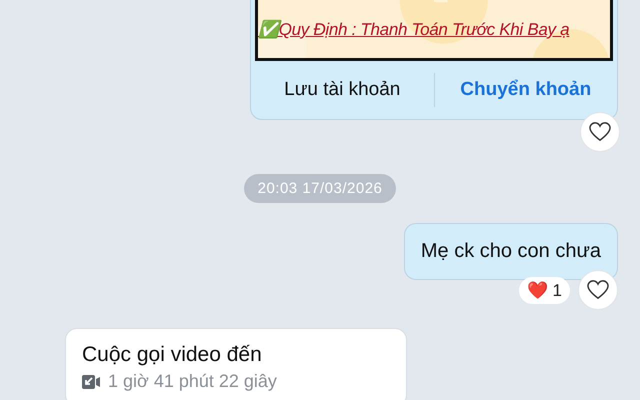  I want to click on save-account-button: Lưu tài khoản, so click(342, 90).